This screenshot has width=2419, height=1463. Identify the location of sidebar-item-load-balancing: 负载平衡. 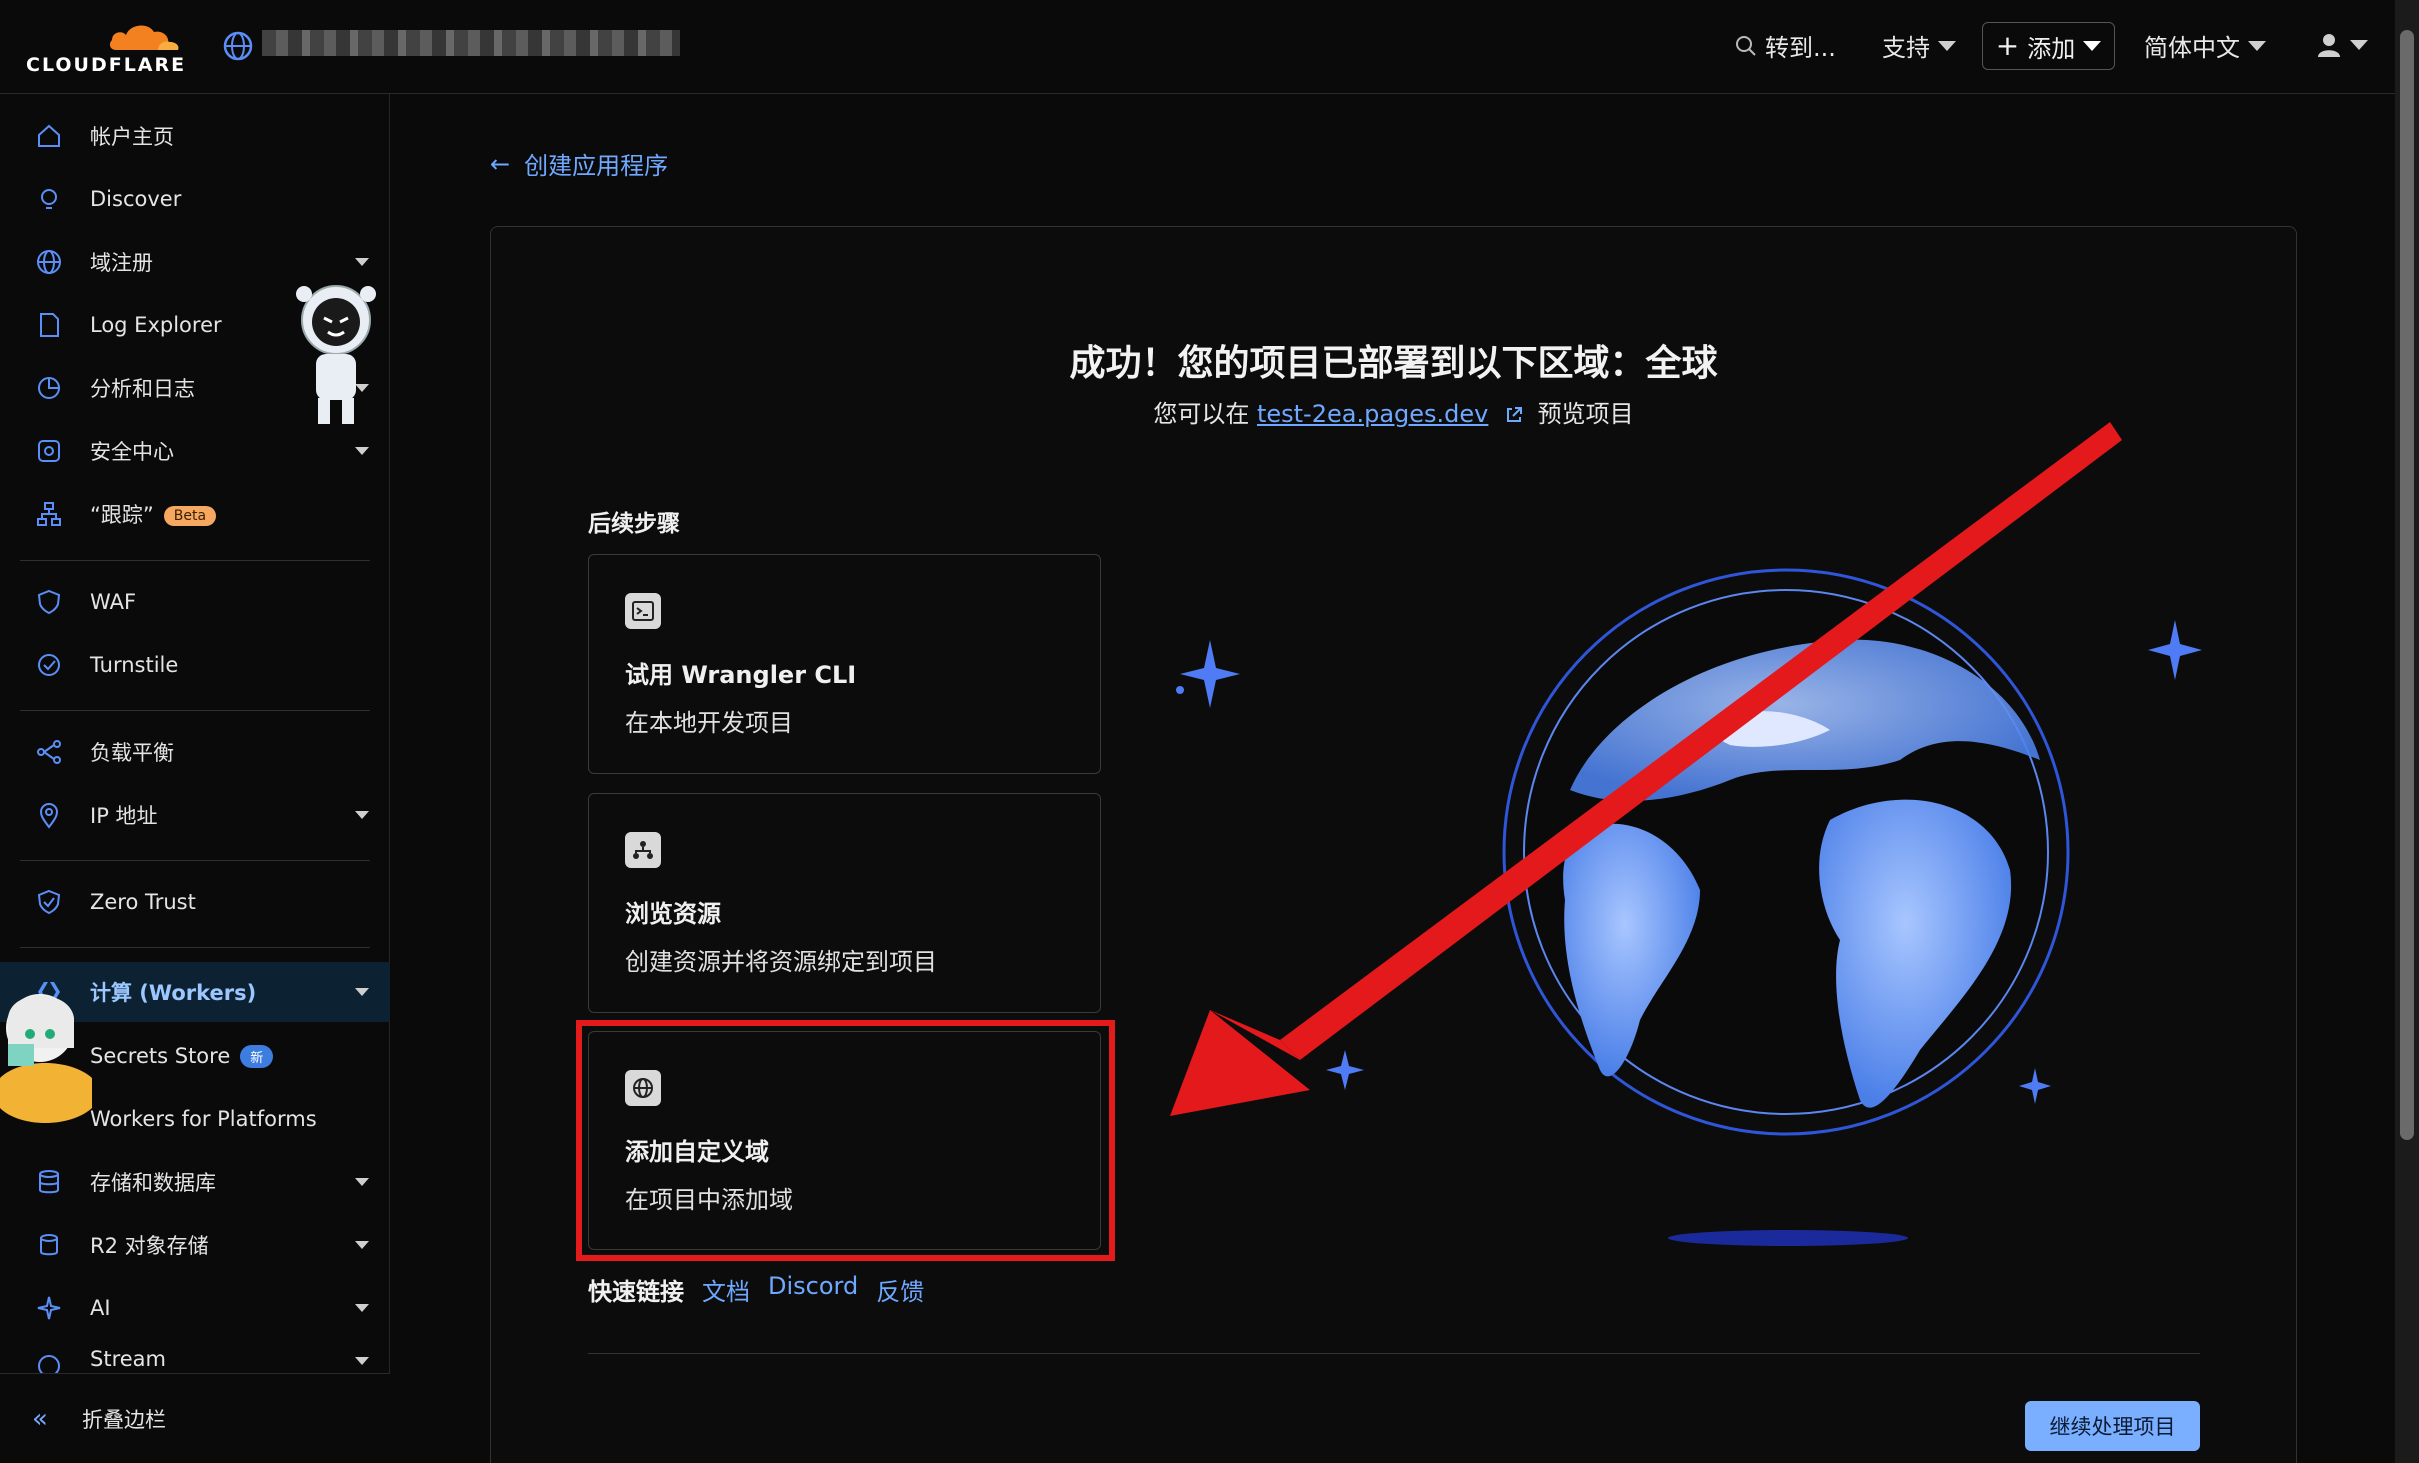
(195, 752).